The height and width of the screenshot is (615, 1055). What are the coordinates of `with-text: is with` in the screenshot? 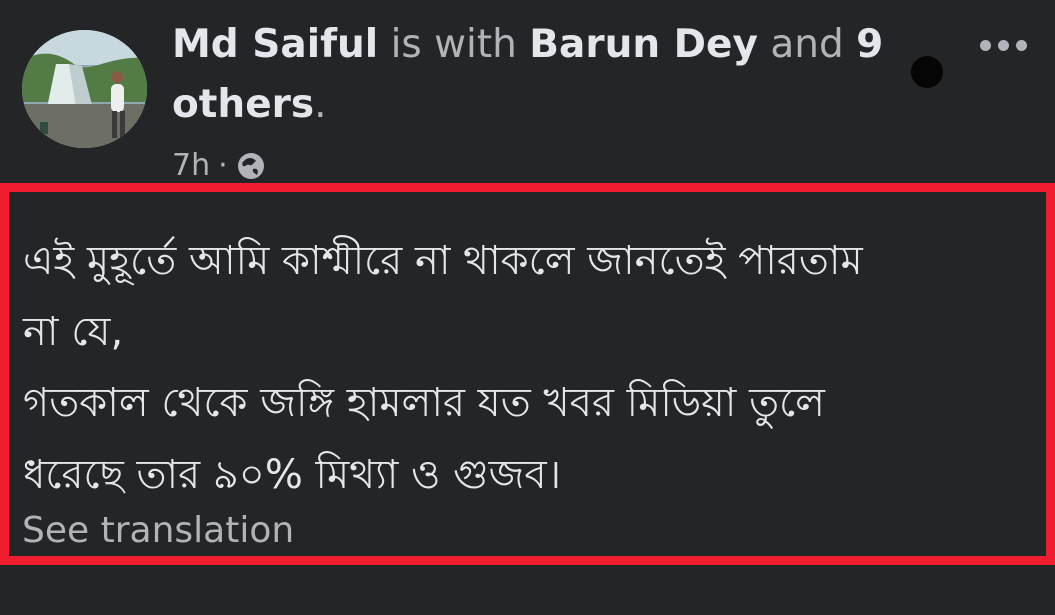 It's located at (453, 44).